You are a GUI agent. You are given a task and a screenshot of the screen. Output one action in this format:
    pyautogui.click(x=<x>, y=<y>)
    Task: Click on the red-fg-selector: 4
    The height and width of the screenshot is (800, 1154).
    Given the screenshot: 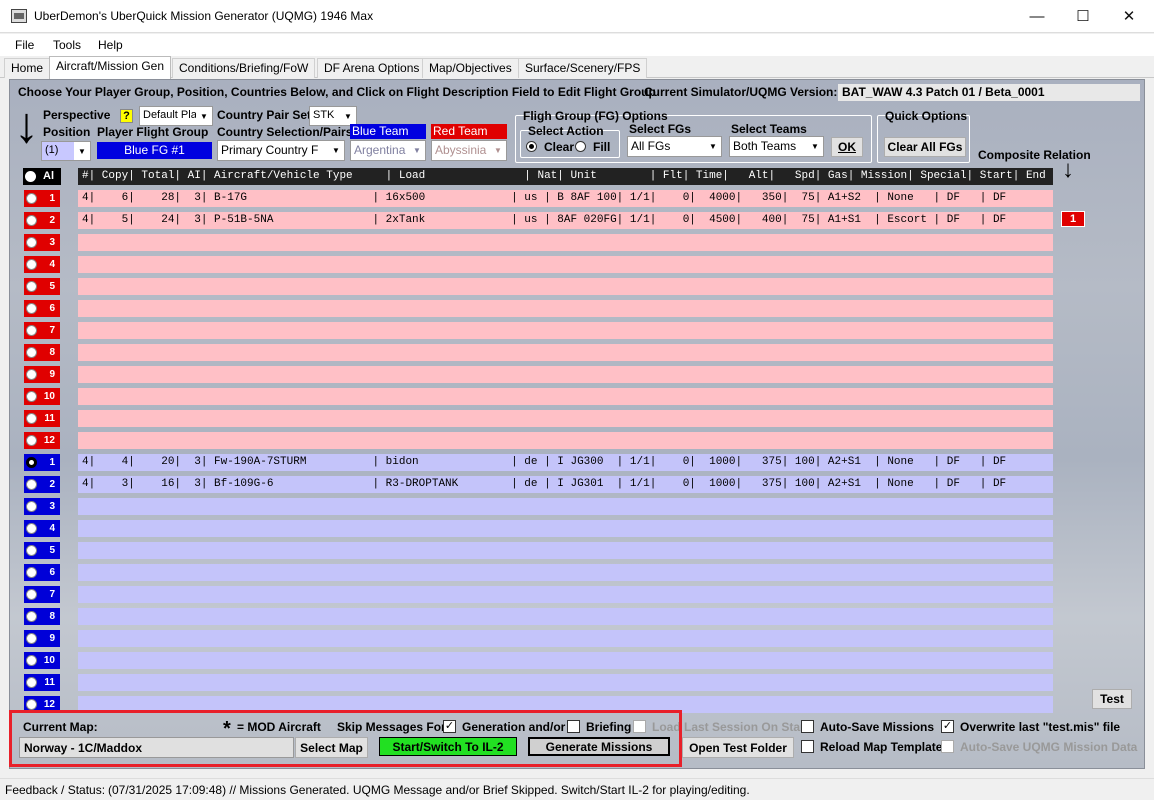 What is the action you would take?
    pyautogui.click(x=42, y=264)
    